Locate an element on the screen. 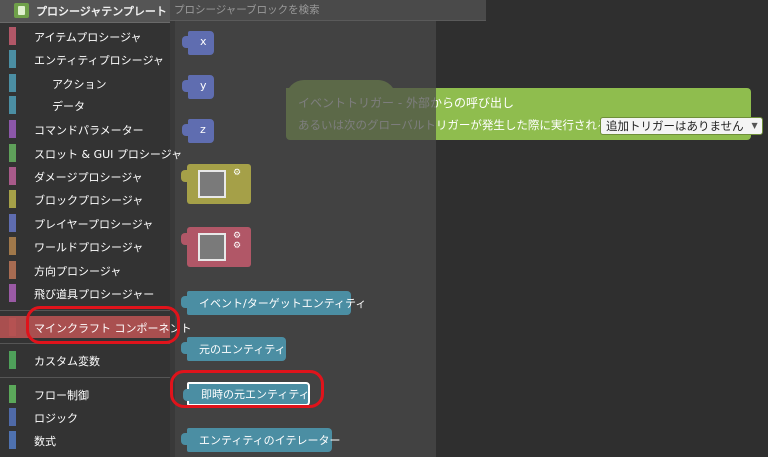 The image size is (768, 457). source-entity-block: 元のエンティティ is located at coordinates (233, 349).